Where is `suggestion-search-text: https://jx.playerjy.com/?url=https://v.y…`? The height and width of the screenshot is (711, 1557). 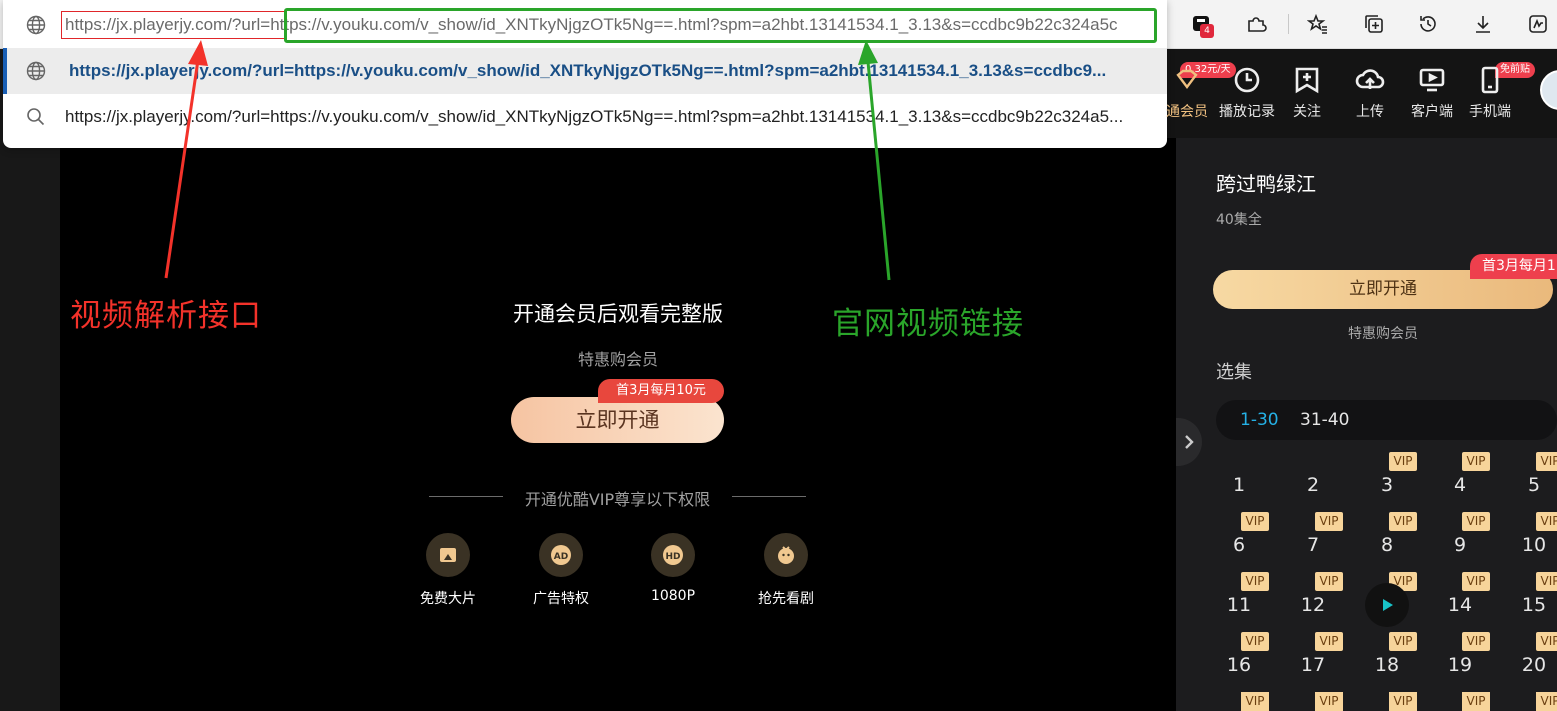 suggestion-search-text: https://jx.playerjy.com/?url=https://v.y… is located at coordinates (594, 116).